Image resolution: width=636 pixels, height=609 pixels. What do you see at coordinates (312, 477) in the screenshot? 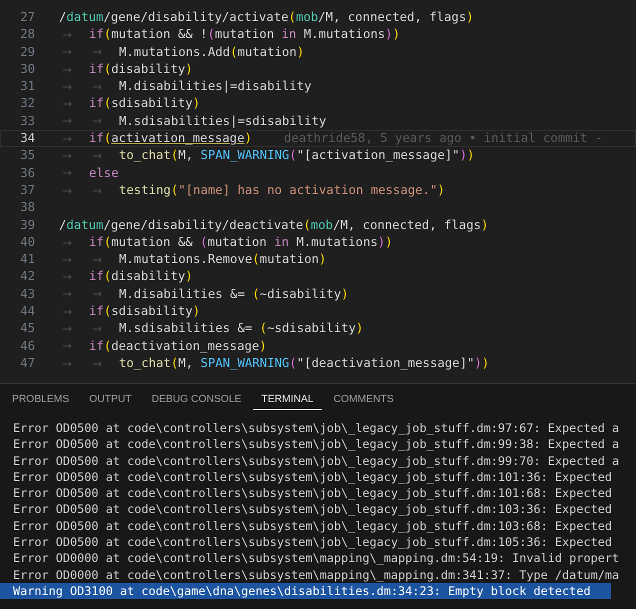
I see `terminal-line: Error OD0500 at code\controllers\subsystem\job\_legacy_job_stuff.dm:101:36: Expected` at bounding box center [312, 477].